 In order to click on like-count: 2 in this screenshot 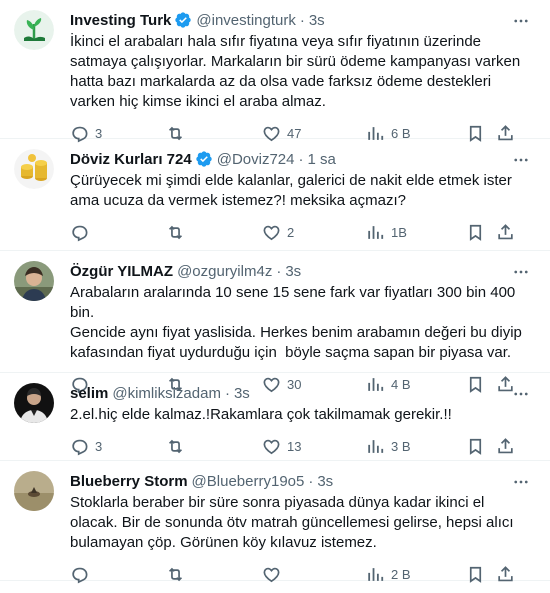, I will do `click(291, 232)`.